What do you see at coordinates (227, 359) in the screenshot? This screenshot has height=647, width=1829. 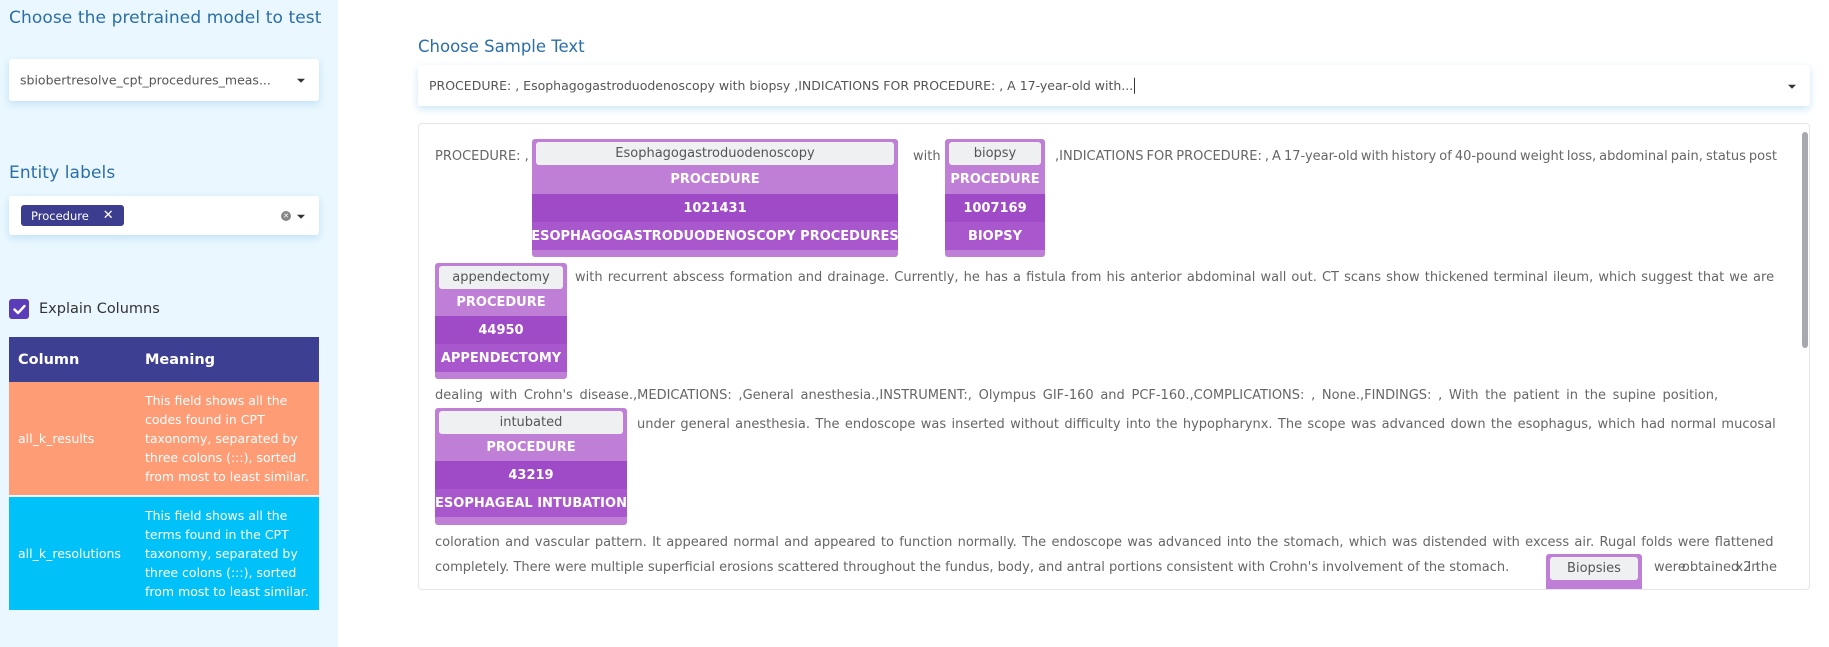 I see `header-meaning: Meaning` at bounding box center [227, 359].